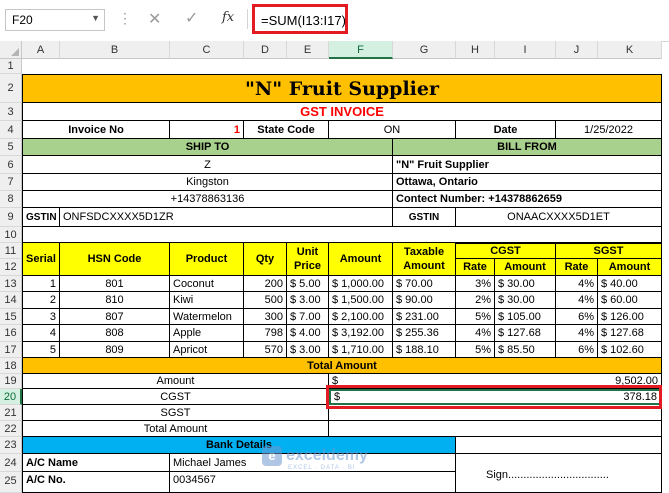  What do you see at coordinates (308, 284) in the screenshot?
I see `cell-unit-price: $ 5.00` at bounding box center [308, 284].